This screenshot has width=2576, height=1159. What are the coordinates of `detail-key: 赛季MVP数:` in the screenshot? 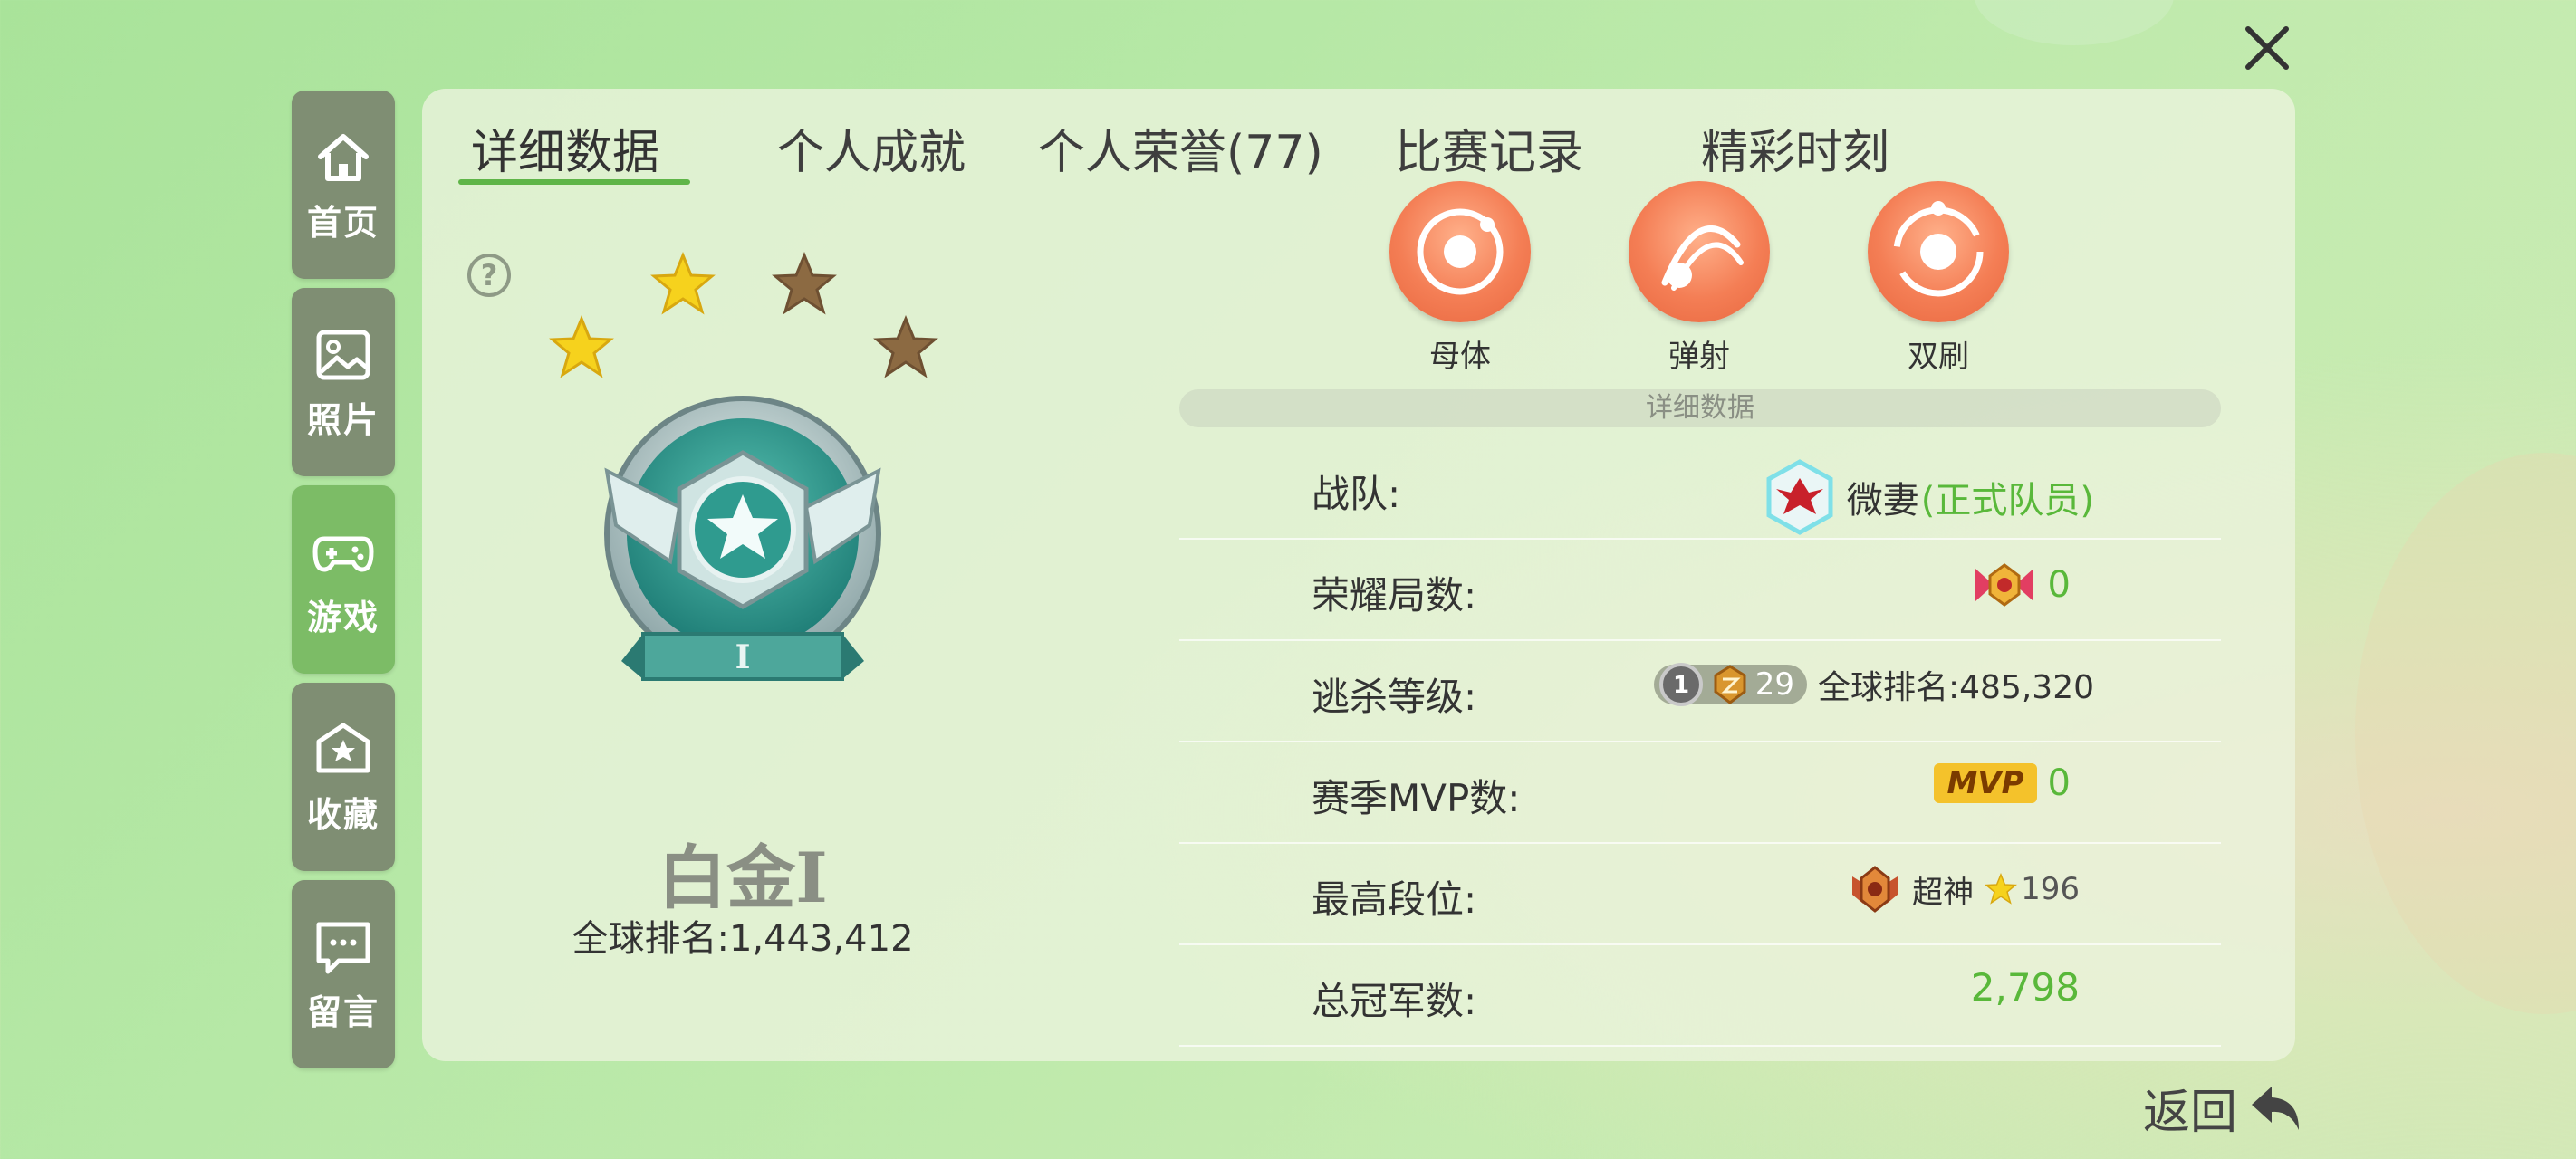 It's located at (1416, 798).